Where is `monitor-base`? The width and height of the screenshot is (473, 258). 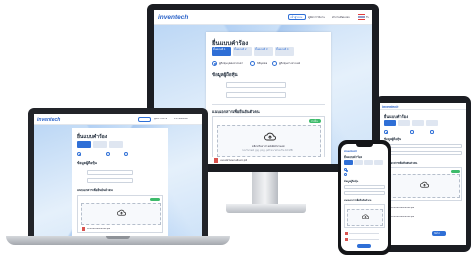
monitor-base is located at coordinates (266, 208).